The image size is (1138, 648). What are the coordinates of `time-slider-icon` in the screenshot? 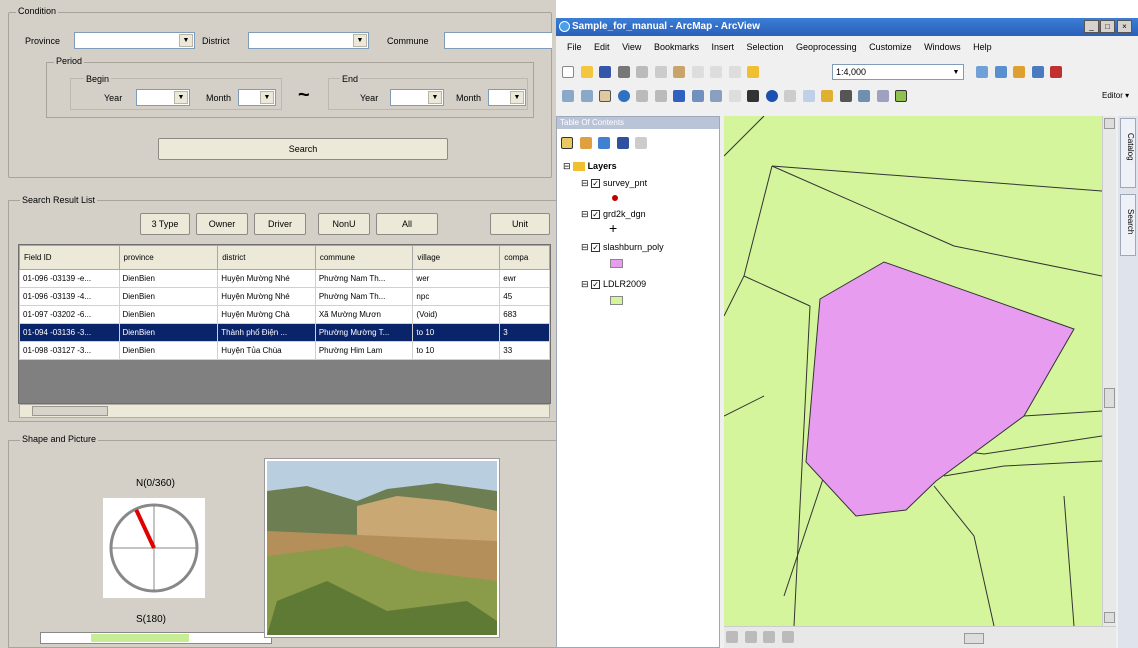 It's located at (901, 96).